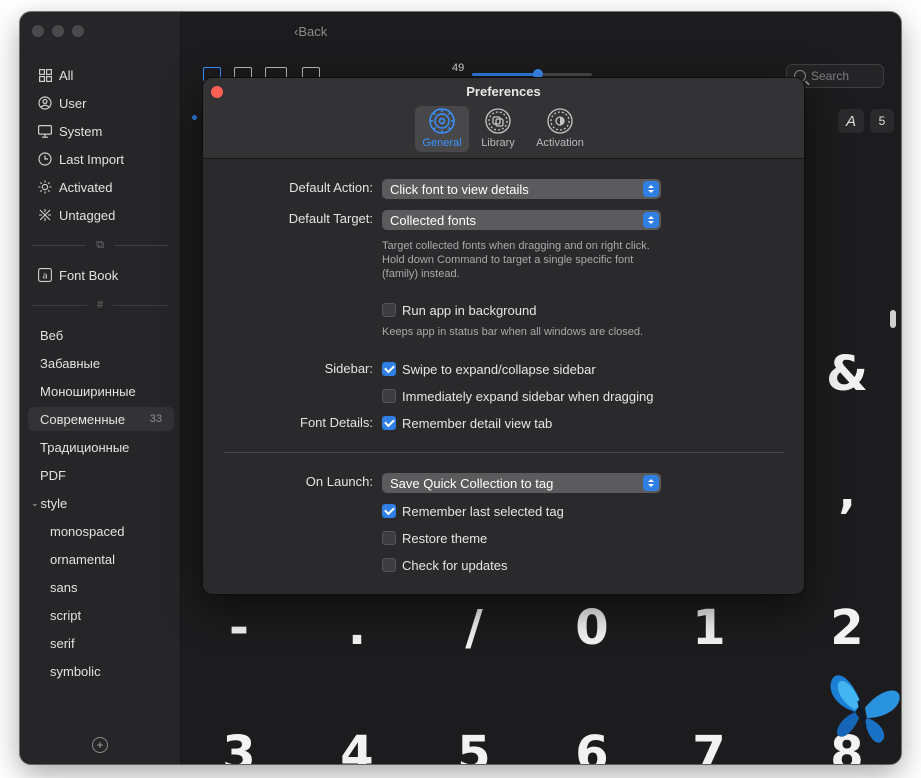 The width and height of the screenshot is (921, 778). Describe the element at coordinates (101, 419) in the screenshot. I see `sidebar-tag-selected: Современные 33` at that location.